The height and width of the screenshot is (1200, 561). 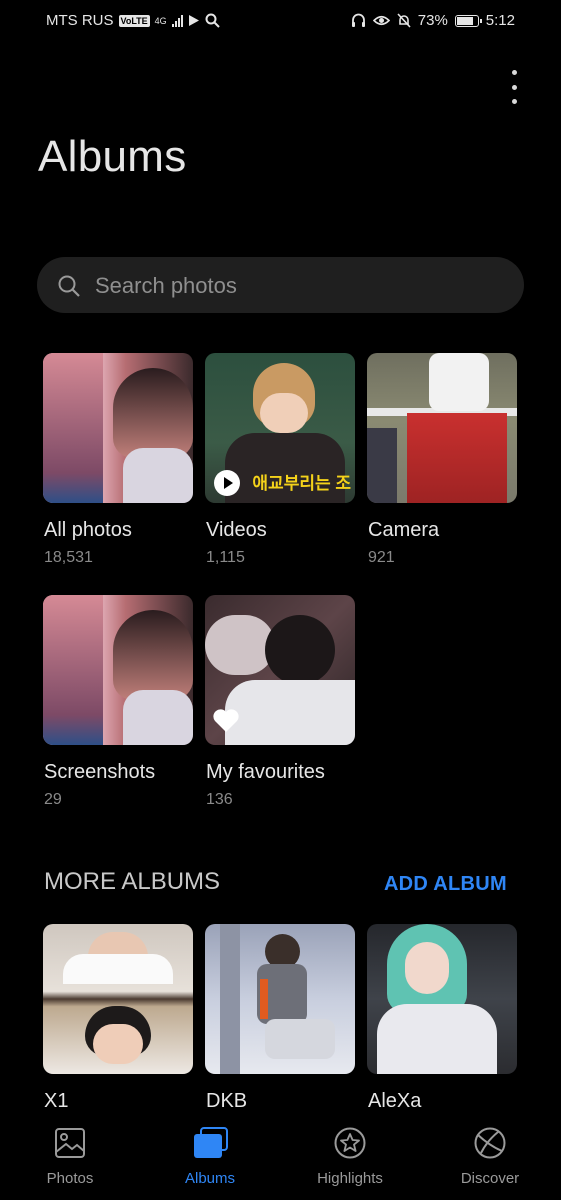 I want to click on album-x1: X1, so click(x=118, y=1018).